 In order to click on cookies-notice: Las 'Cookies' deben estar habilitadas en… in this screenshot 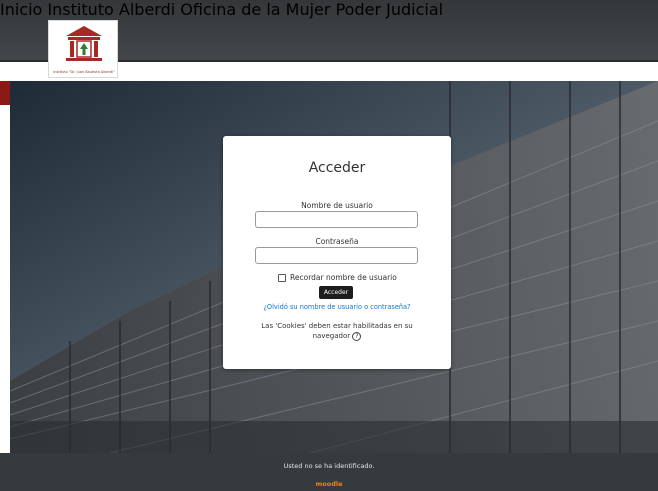, I will do `click(337, 331)`.